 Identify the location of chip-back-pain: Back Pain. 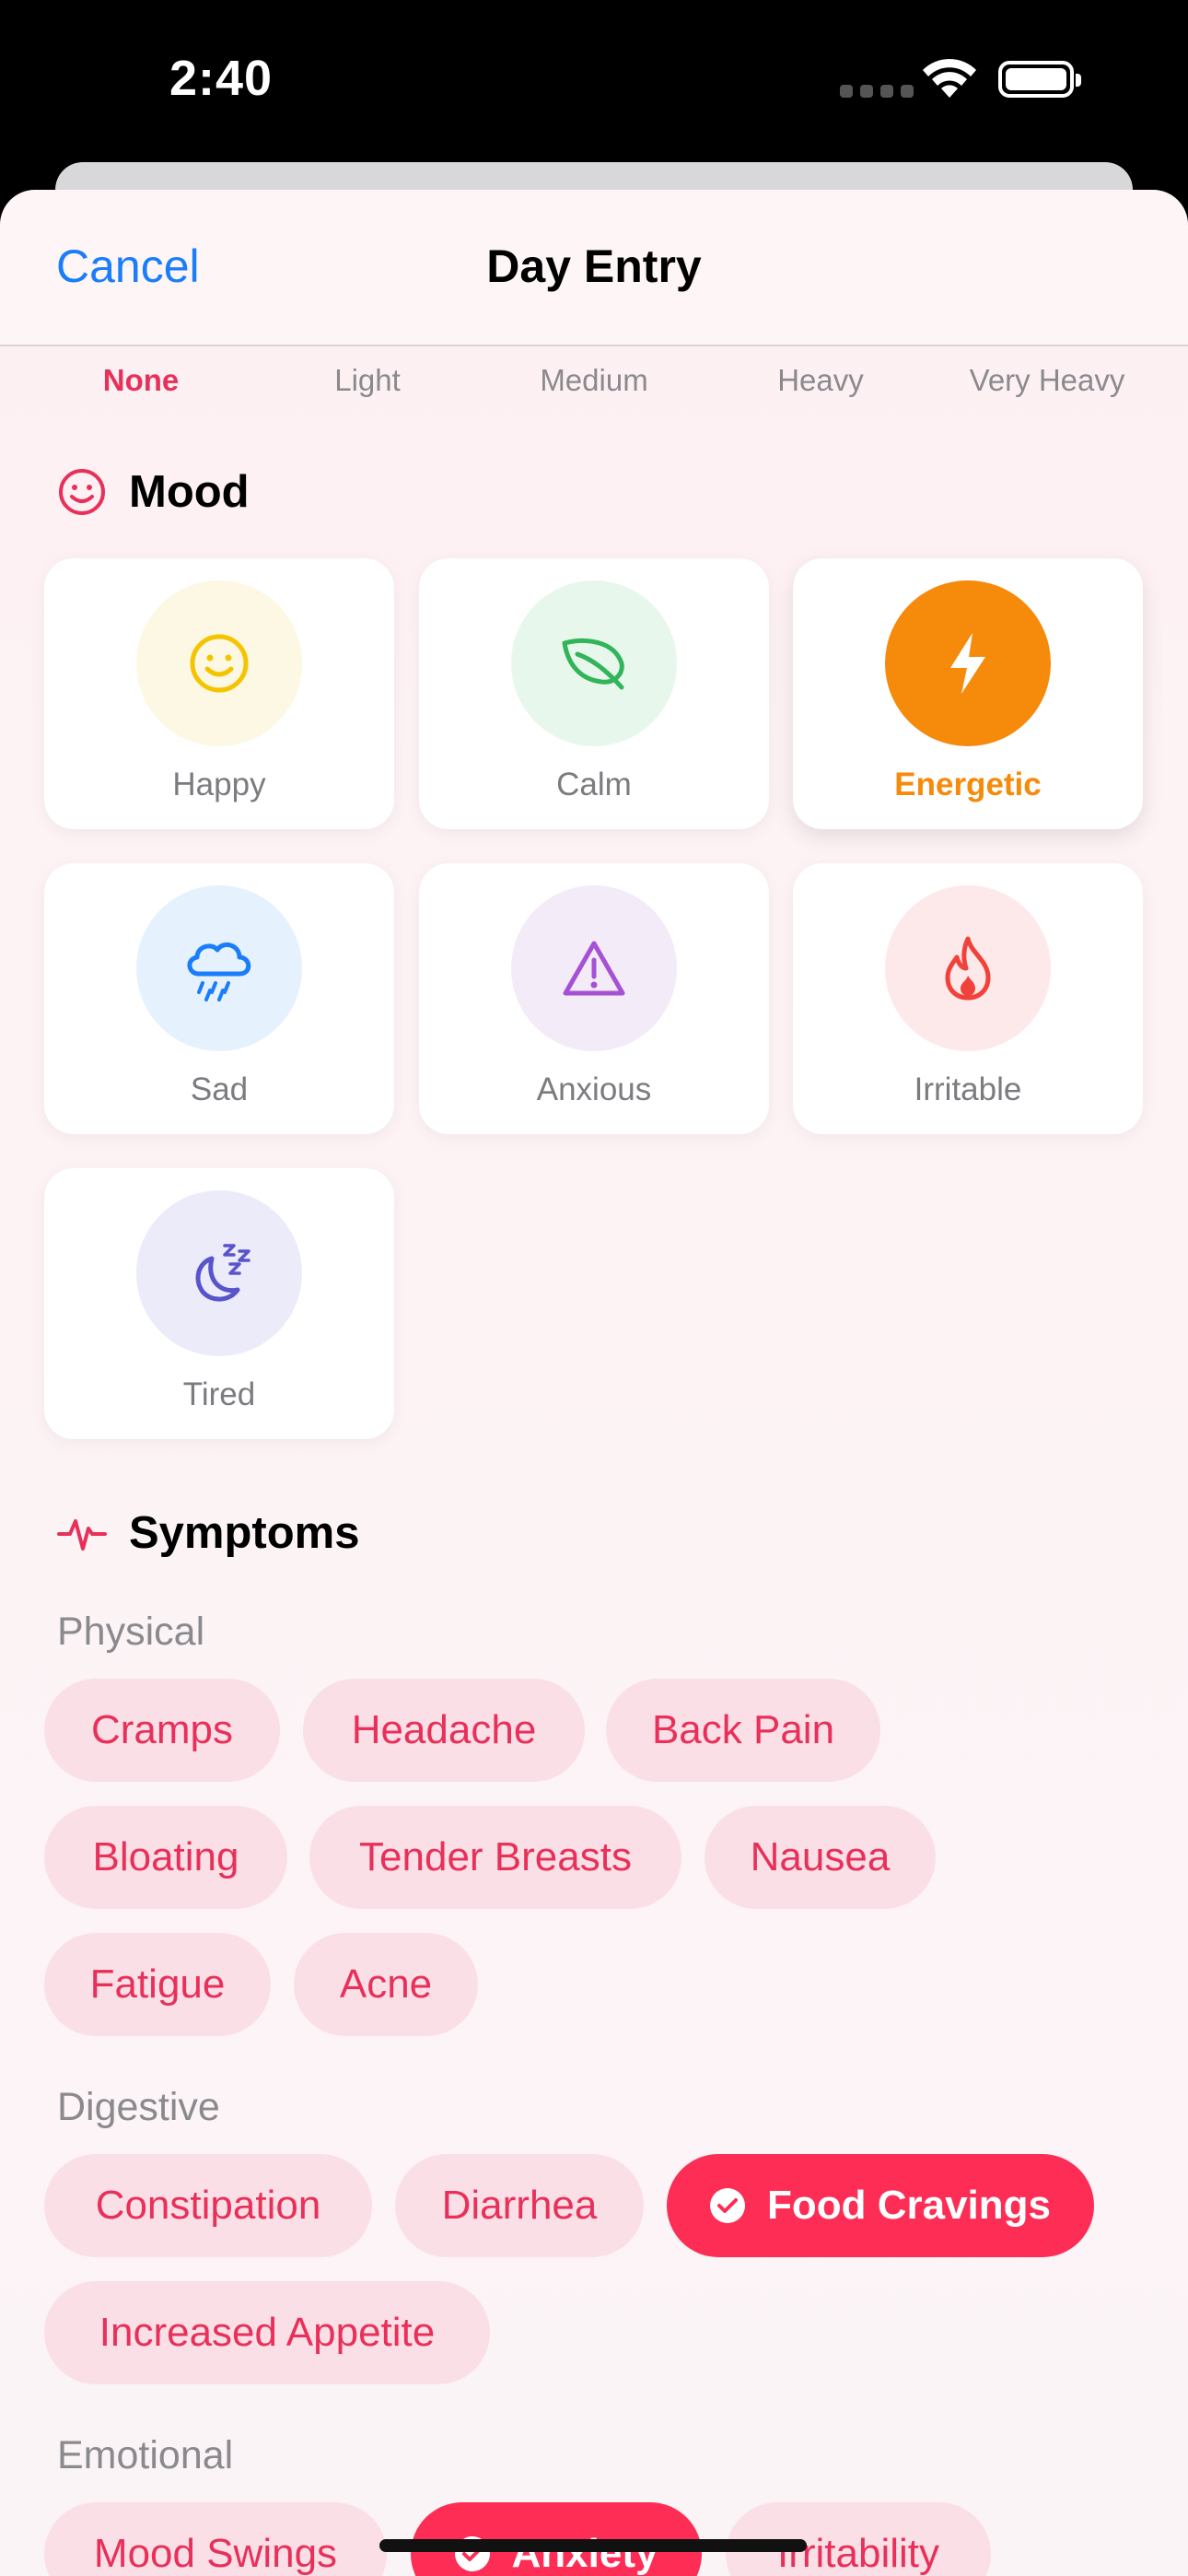
(743, 1730).